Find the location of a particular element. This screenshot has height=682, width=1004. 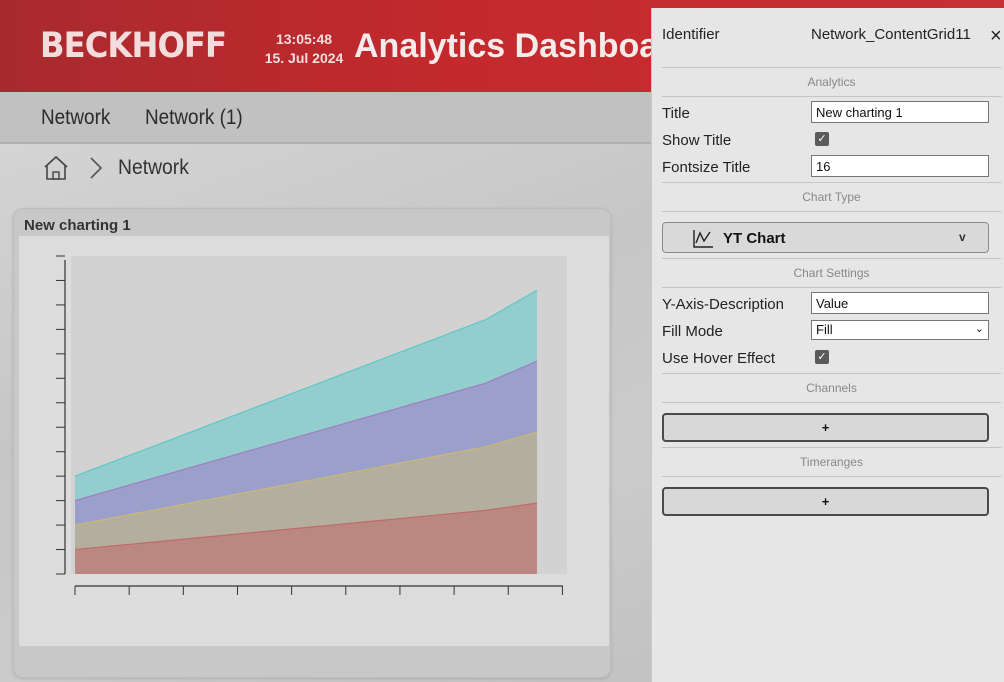

show-title-label: Show Title is located at coordinates (697, 140).